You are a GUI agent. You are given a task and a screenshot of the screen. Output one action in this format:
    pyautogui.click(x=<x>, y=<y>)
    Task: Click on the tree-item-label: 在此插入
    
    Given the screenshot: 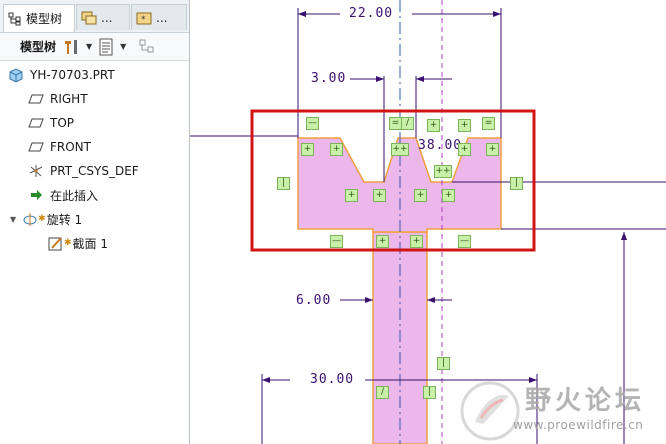 What is the action you would take?
    pyautogui.click(x=74, y=195)
    